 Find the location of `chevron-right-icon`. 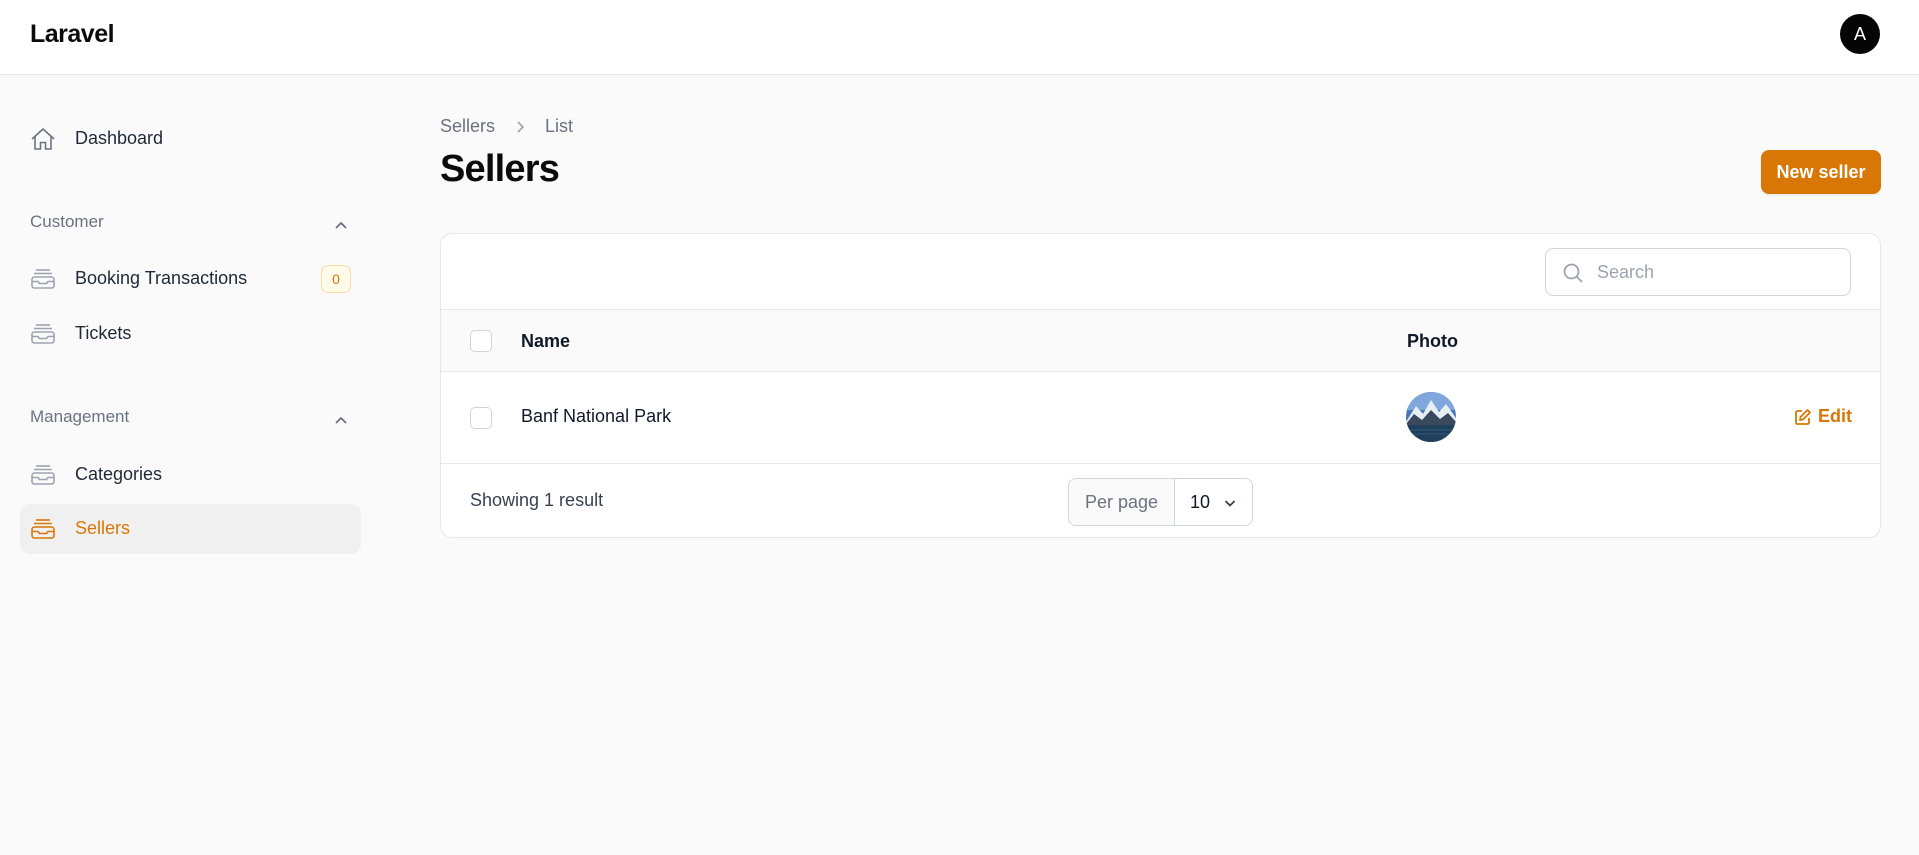

chevron-right-icon is located at coordinates (521, 126).